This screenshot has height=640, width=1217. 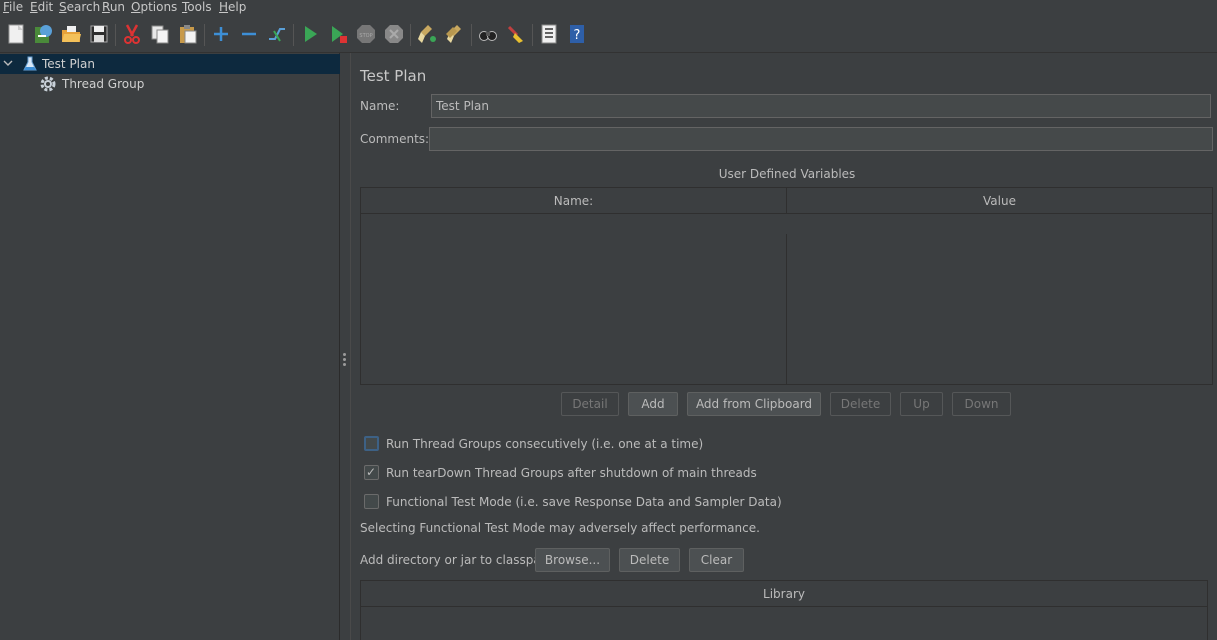 I want to click on clear-icon, so click(x=427, y=34).